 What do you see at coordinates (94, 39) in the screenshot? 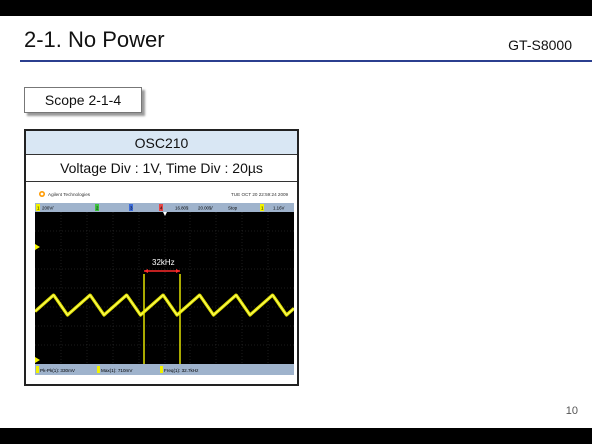
I see `slide-title: 2-1. No Power` at bounding box center [94, 39].